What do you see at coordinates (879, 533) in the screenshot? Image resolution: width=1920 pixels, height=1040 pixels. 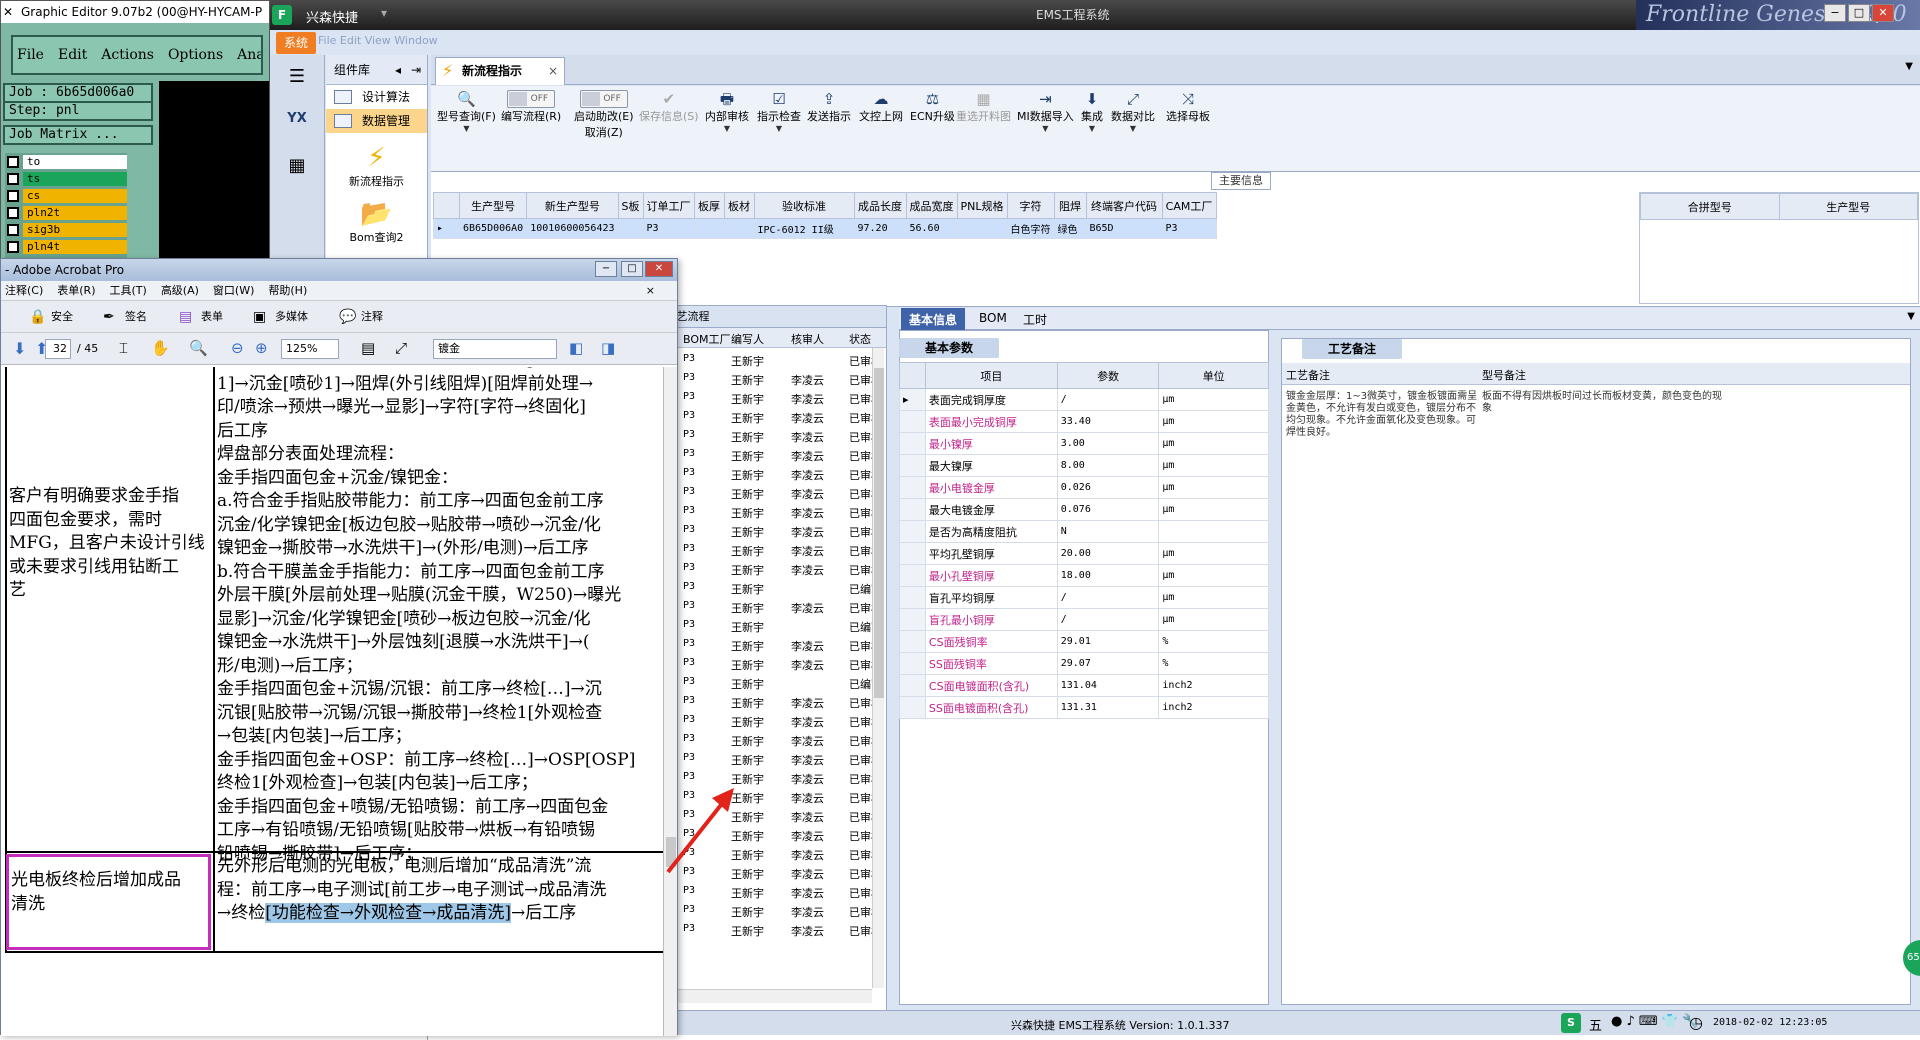 I see `scroll-thumb` at bounding box center [879, 533].